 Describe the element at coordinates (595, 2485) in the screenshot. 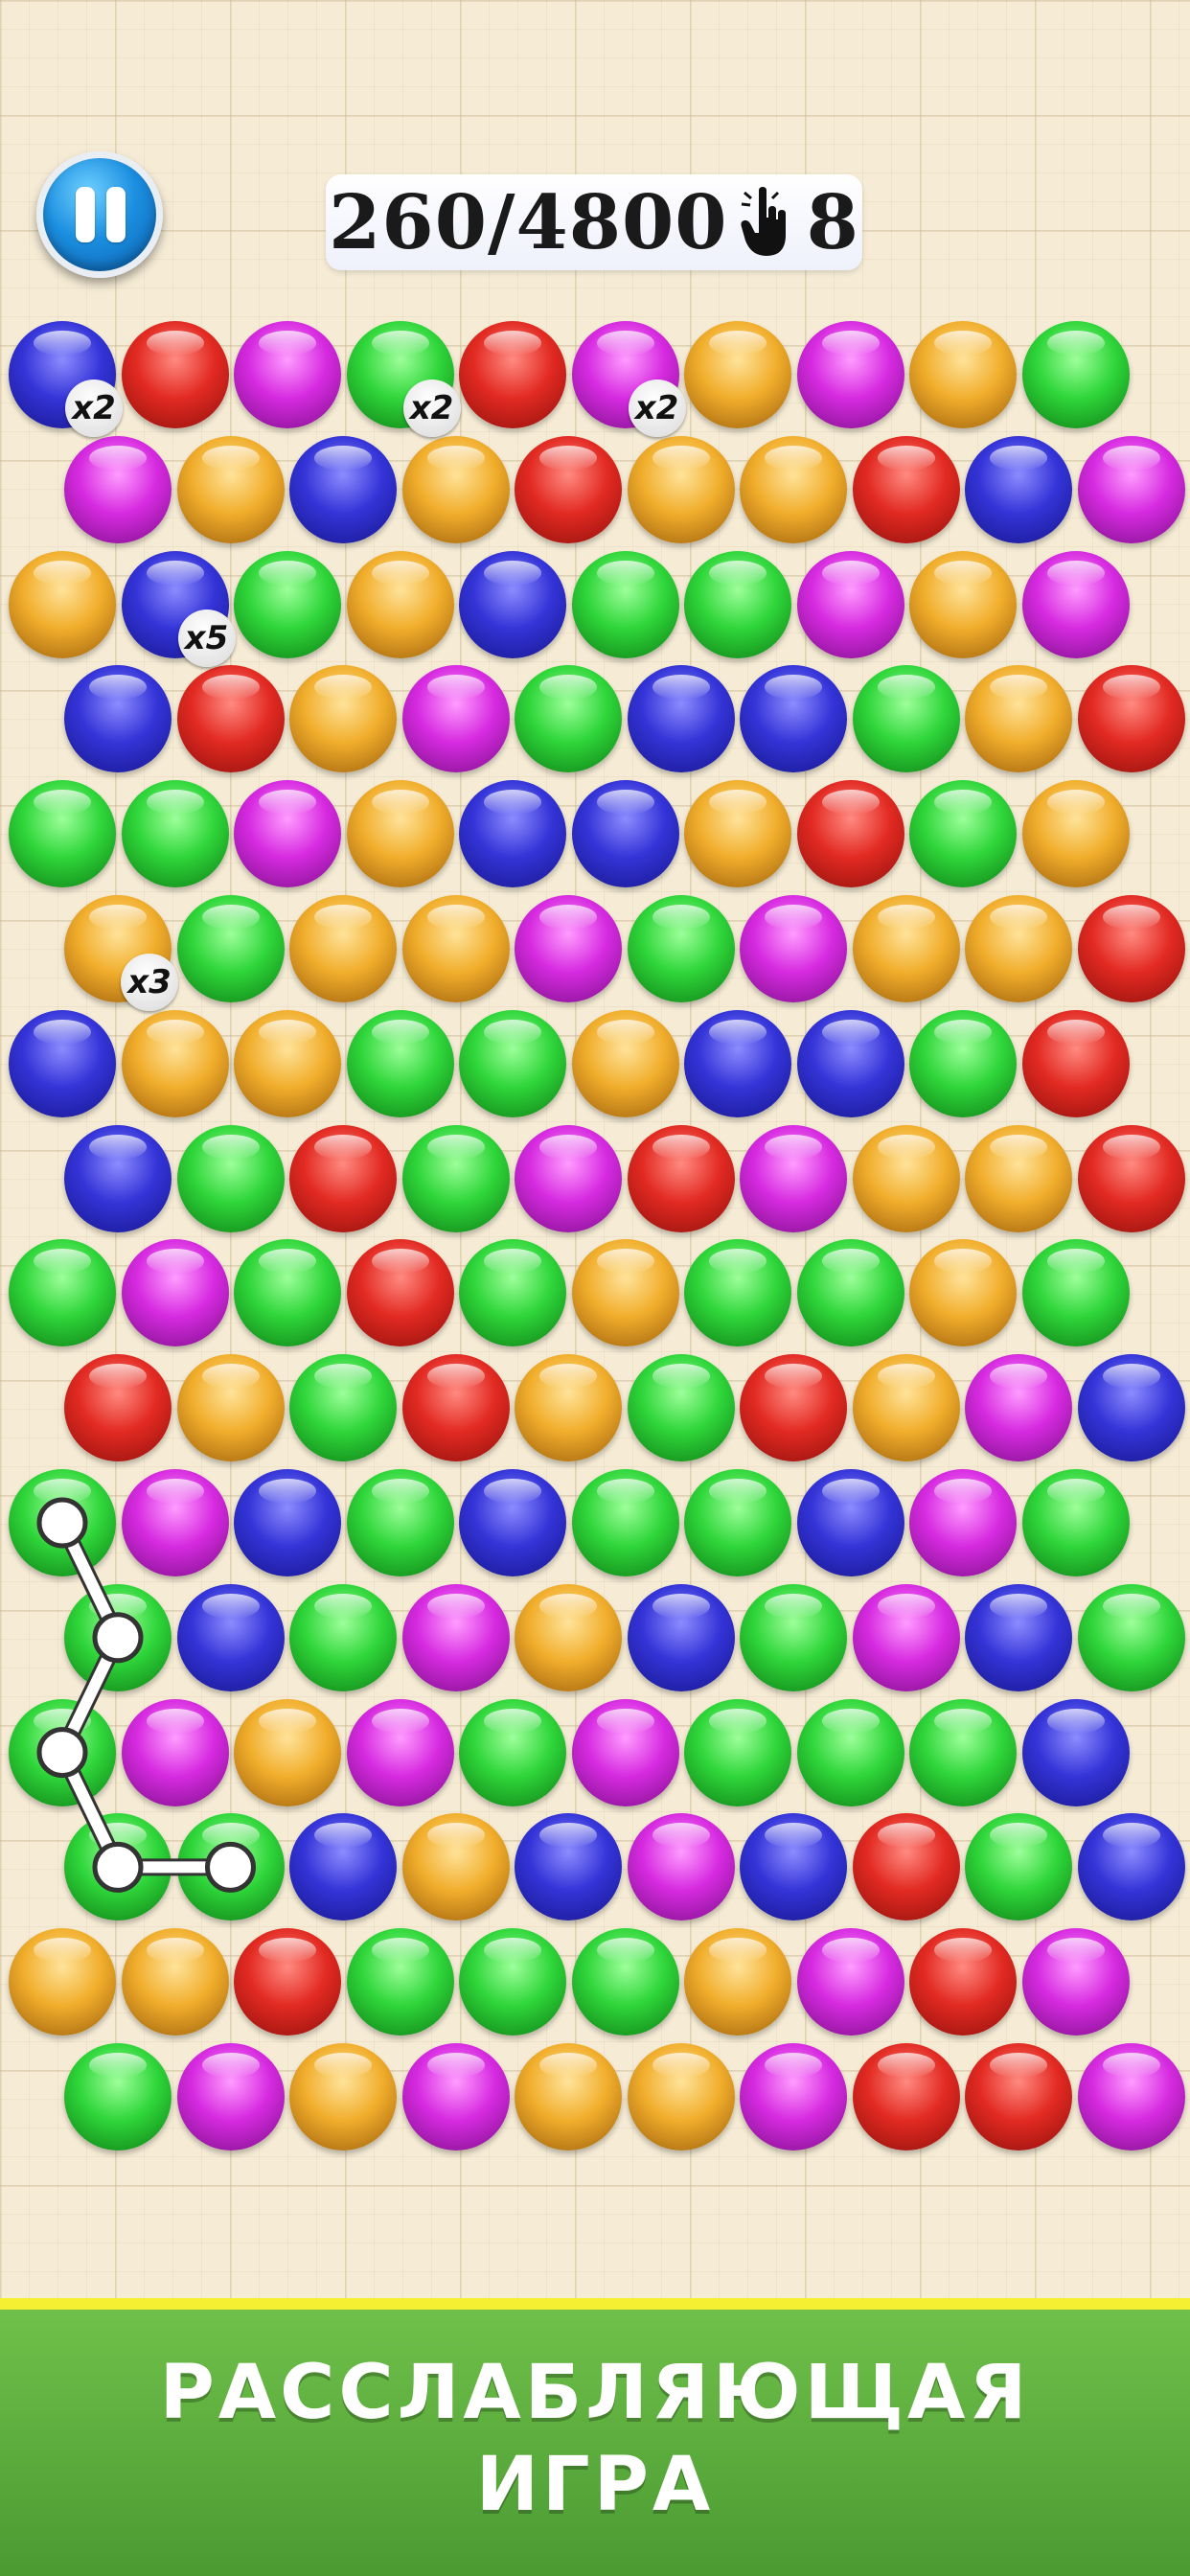

I see `banner-line-2: ИГРА` at that location.